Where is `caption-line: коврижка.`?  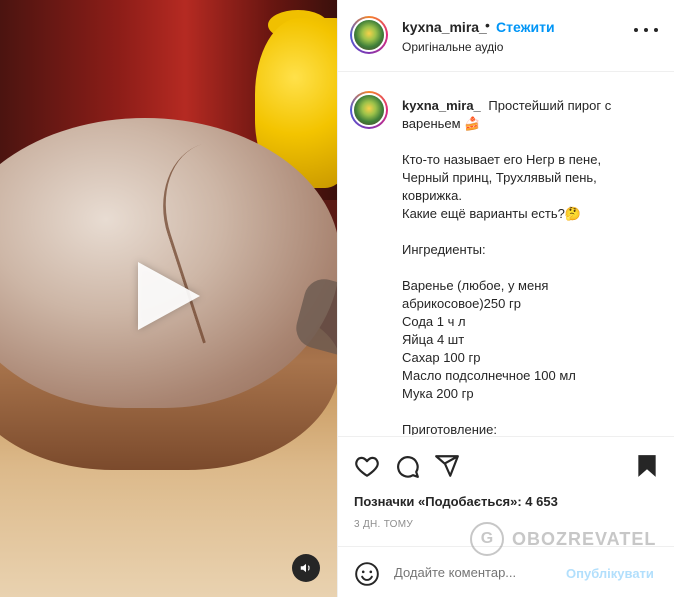
caption-line: коврижка. is located at coordinates (432, 195).